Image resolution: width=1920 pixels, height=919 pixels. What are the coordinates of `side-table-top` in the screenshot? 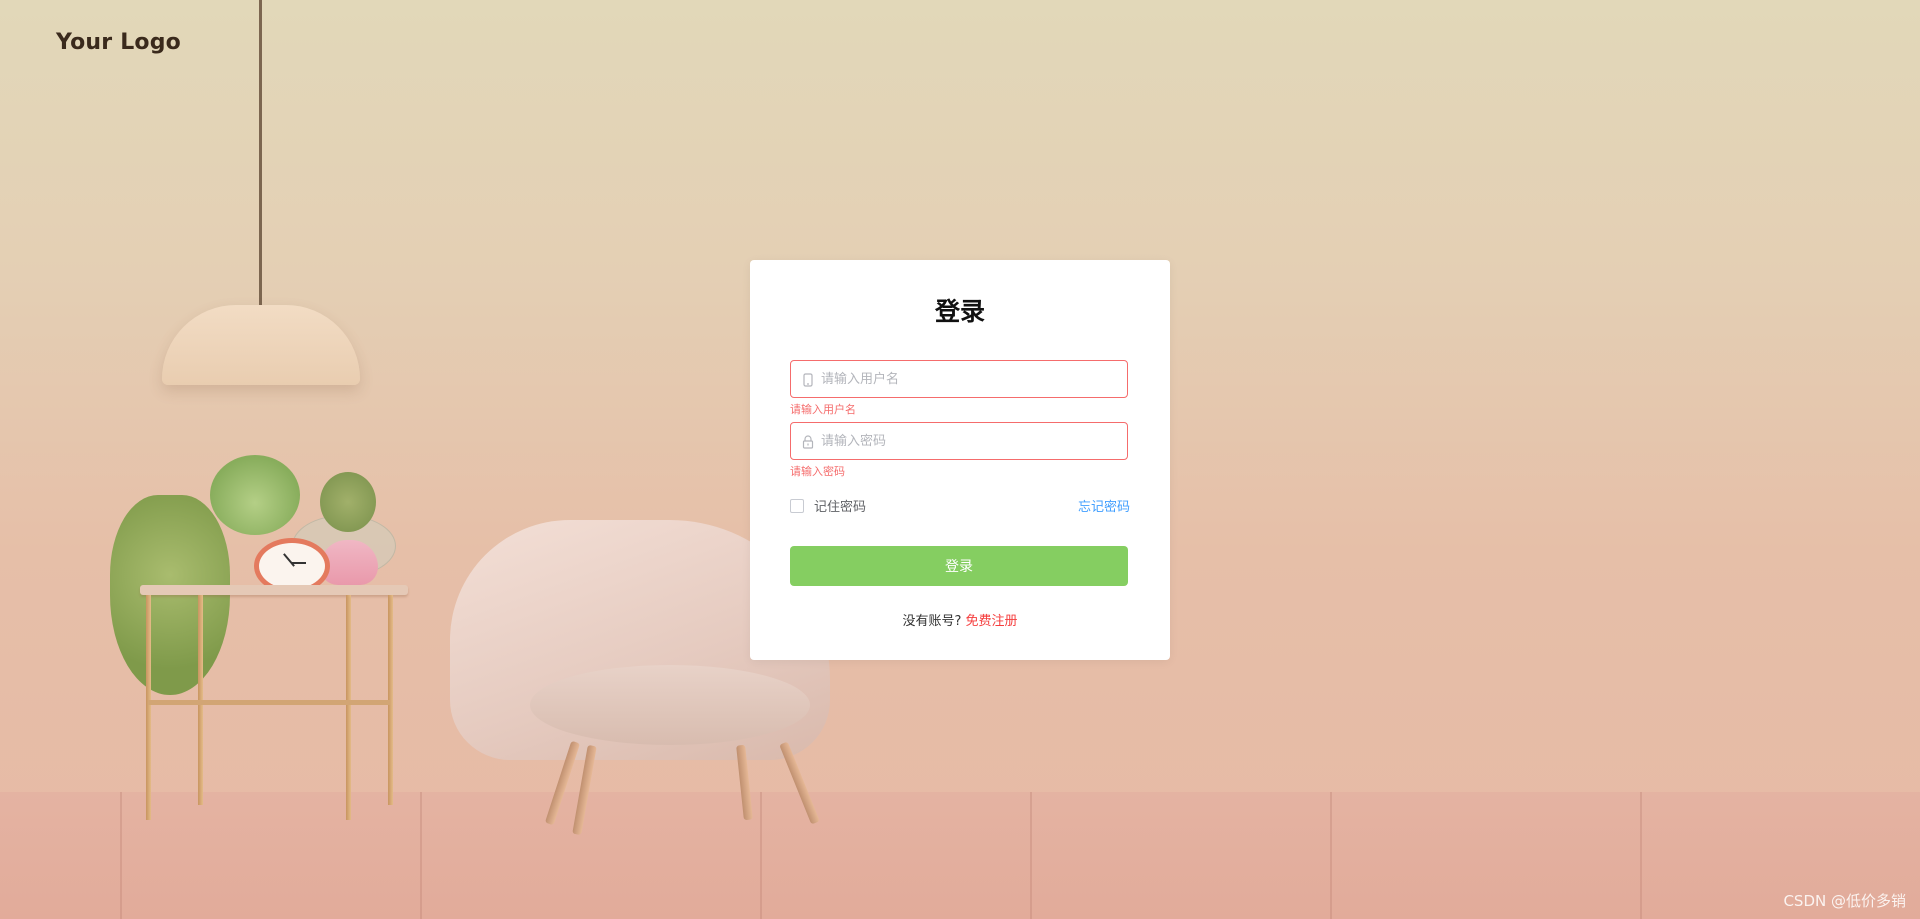 It's located at (274, 590).